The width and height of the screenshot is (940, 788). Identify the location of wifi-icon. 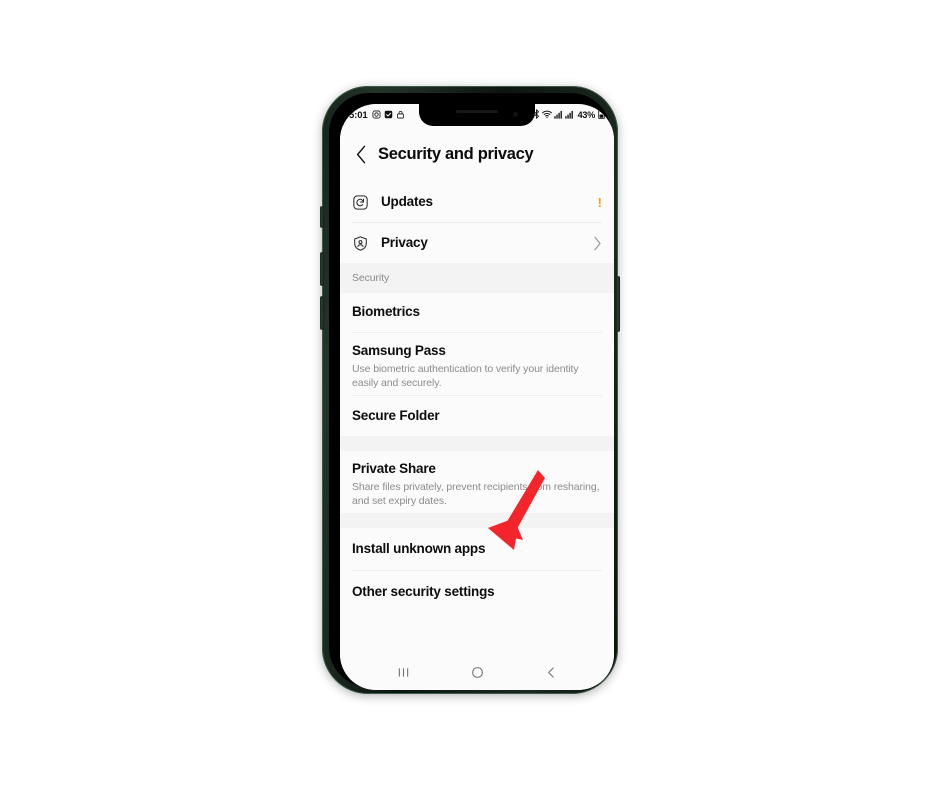
(546, 115).